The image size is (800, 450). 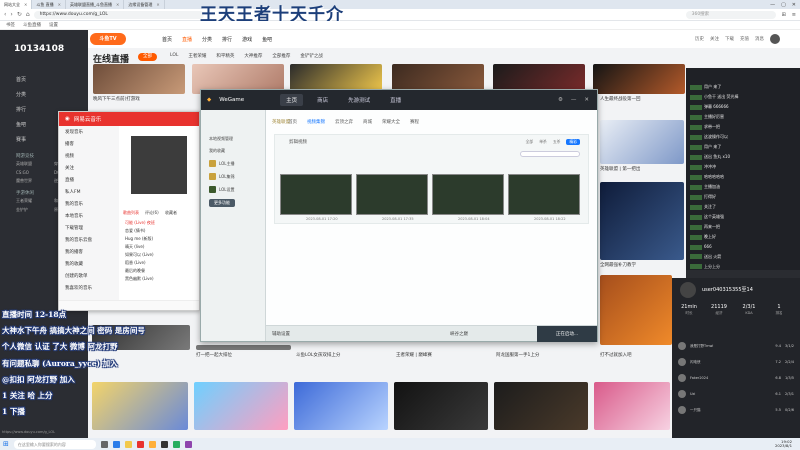 I want to click on music-tab: 歌曲列表, so click(x=131, y=213).